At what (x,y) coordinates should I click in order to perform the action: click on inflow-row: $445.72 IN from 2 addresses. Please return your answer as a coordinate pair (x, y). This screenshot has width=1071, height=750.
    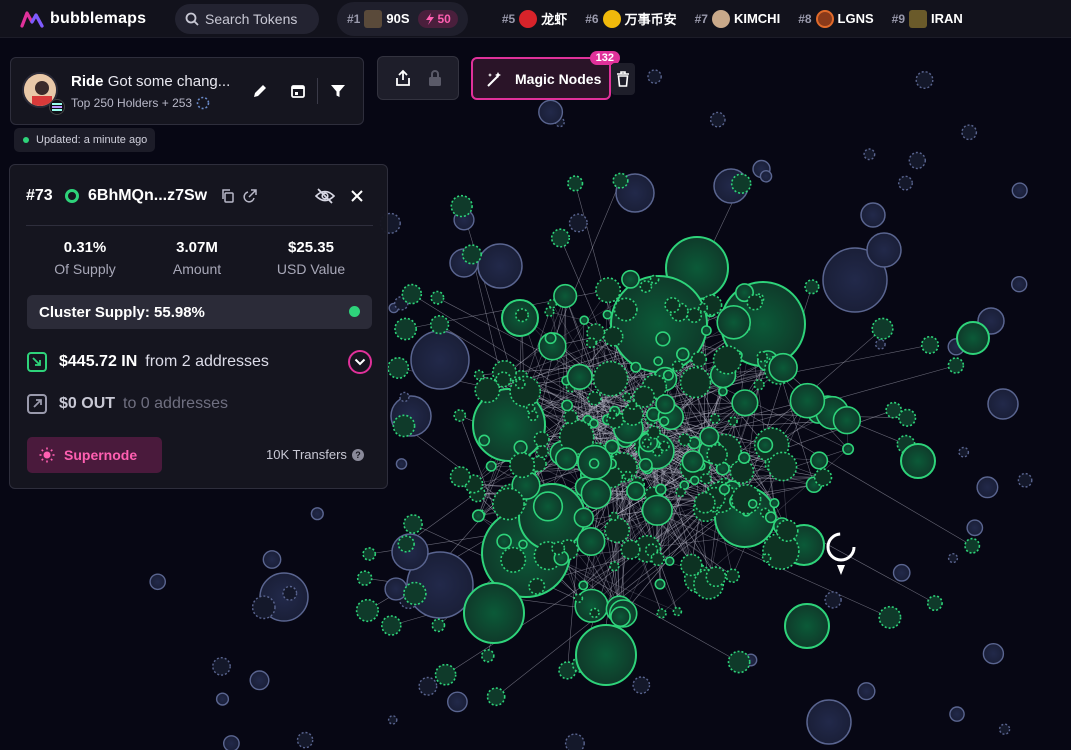
    Looking at the image, I should click on (148, 362).